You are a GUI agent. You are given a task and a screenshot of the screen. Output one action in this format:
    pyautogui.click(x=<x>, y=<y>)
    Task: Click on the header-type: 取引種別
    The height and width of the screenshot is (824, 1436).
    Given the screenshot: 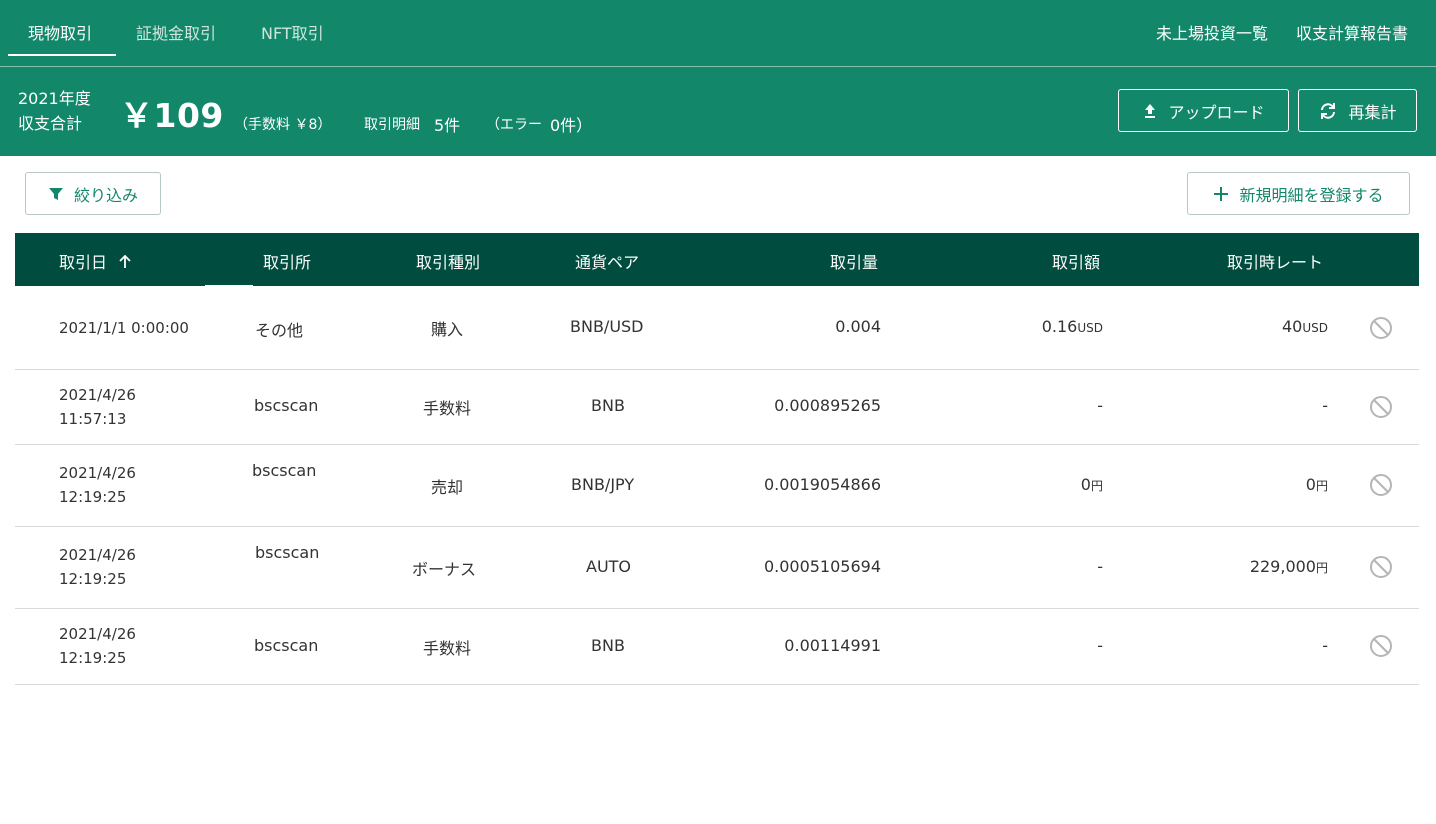 What is the action you would take?
    pyautogui.click(x=448, y=261)
    